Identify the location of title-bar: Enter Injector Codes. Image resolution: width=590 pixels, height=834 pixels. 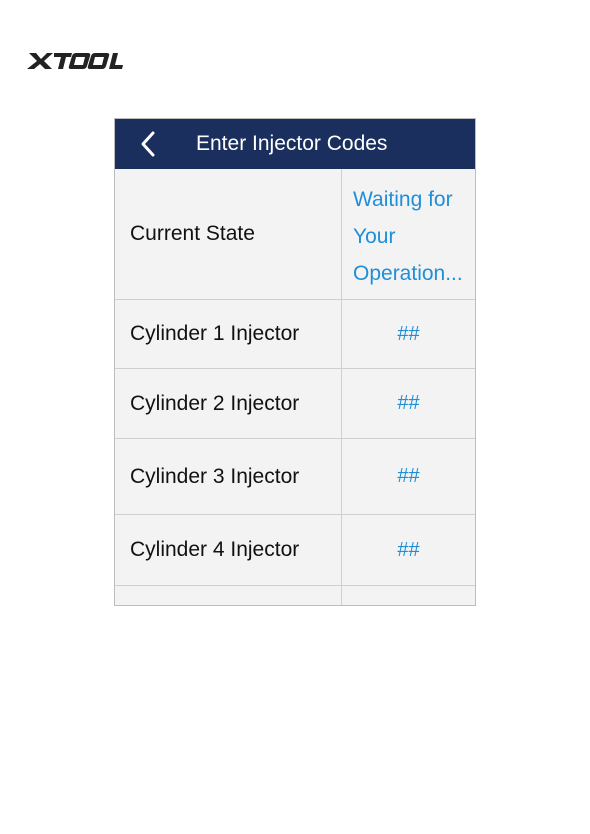
(295, 144).